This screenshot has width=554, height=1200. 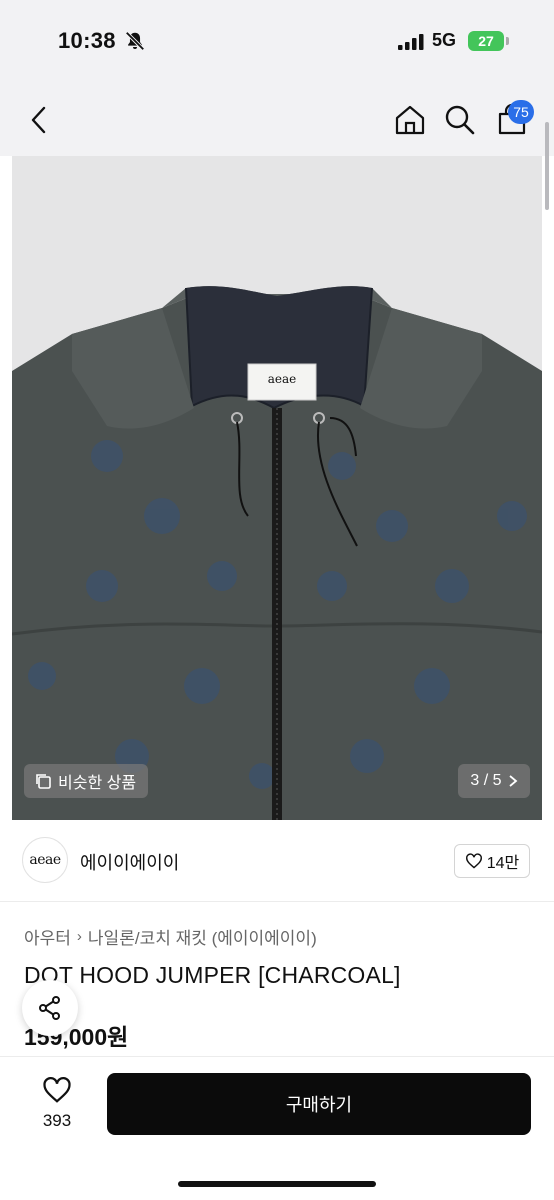 I want to click on battery-indicator: 27, so click(x=486, y=41).